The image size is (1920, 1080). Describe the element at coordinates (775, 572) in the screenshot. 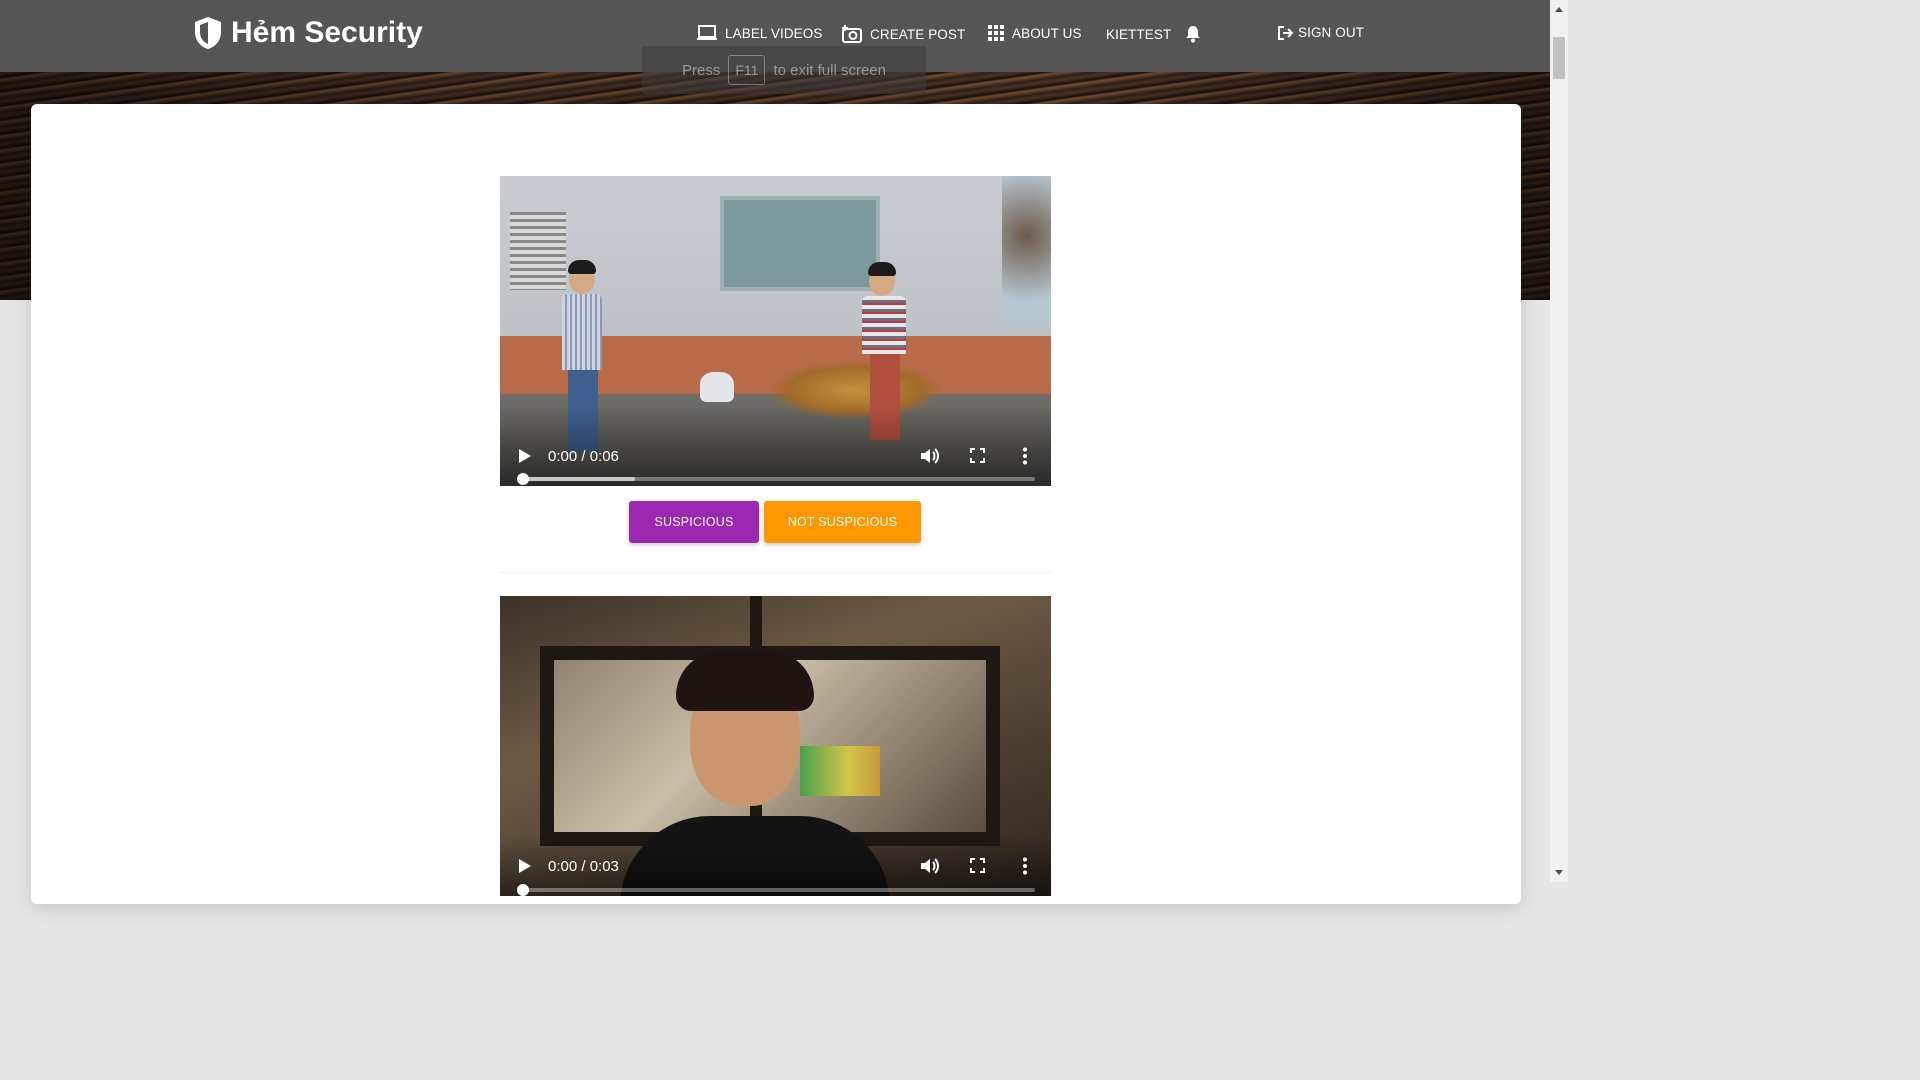

I see `divider` at that location.